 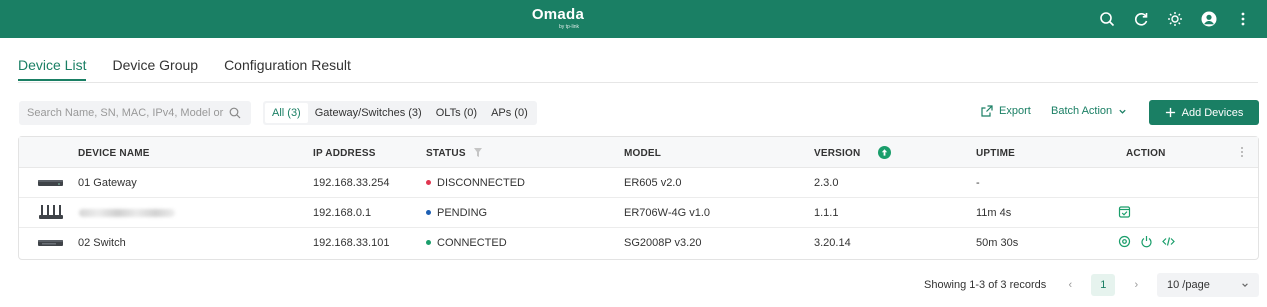 I want to click on ip-address: 192.168.33.101, so click(x=351, y=243).